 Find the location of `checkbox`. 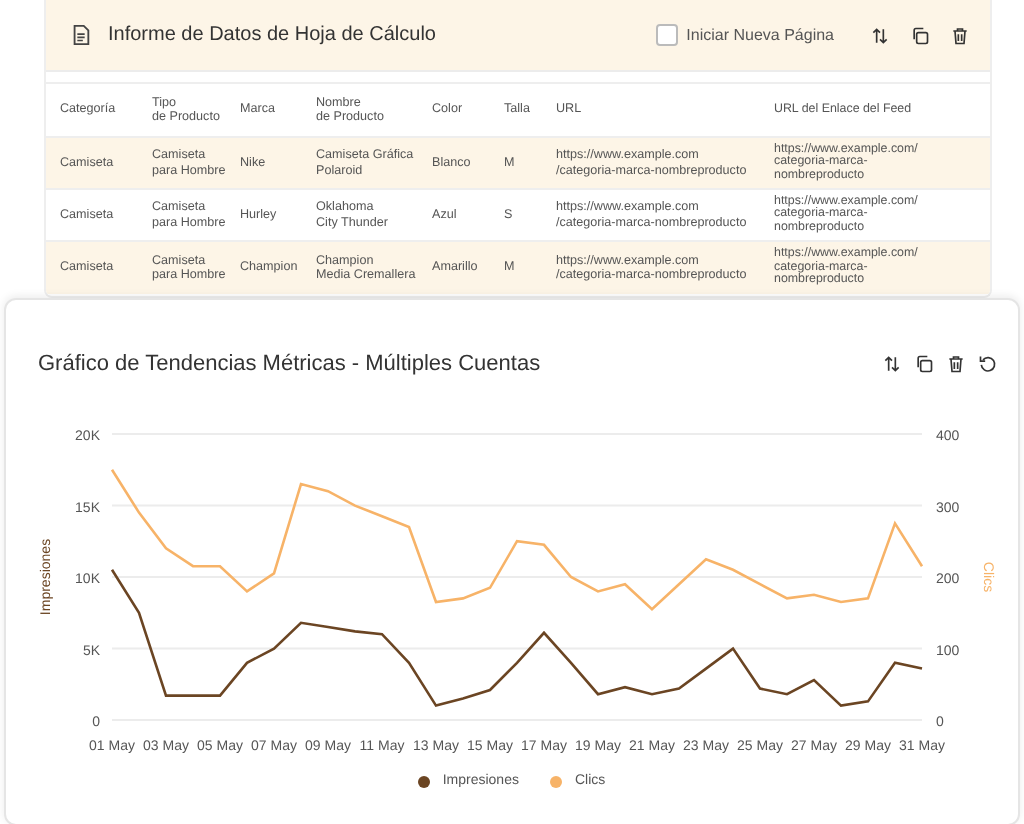

checkbox is located at coordinates (667, 35).